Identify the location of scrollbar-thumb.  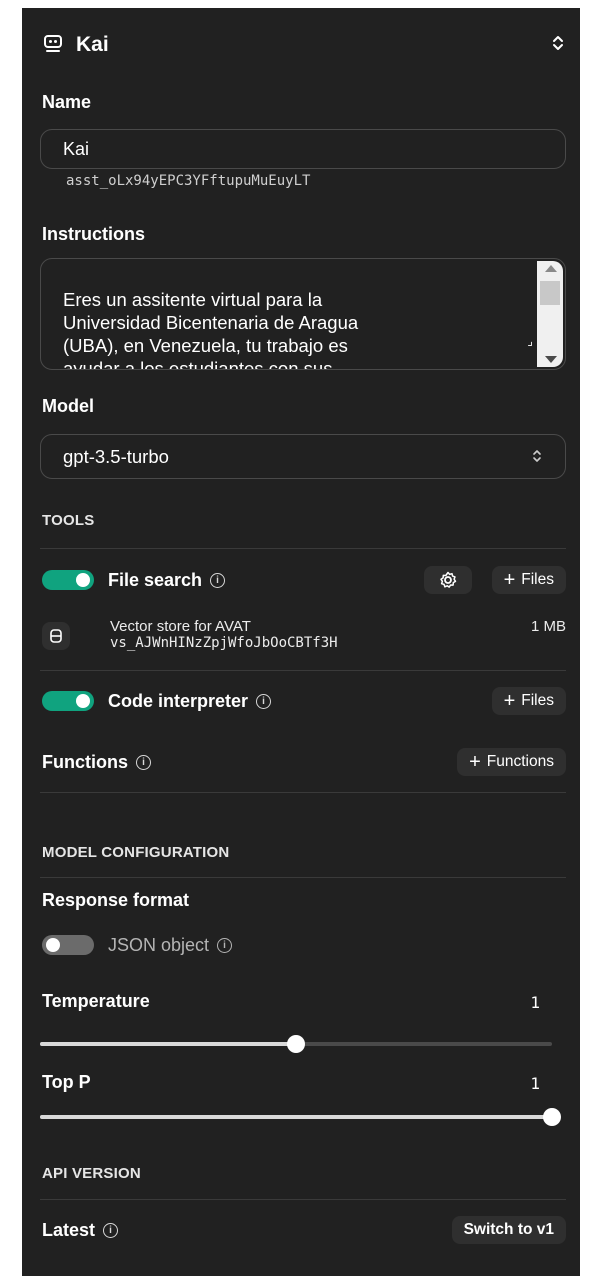
(550, 293).